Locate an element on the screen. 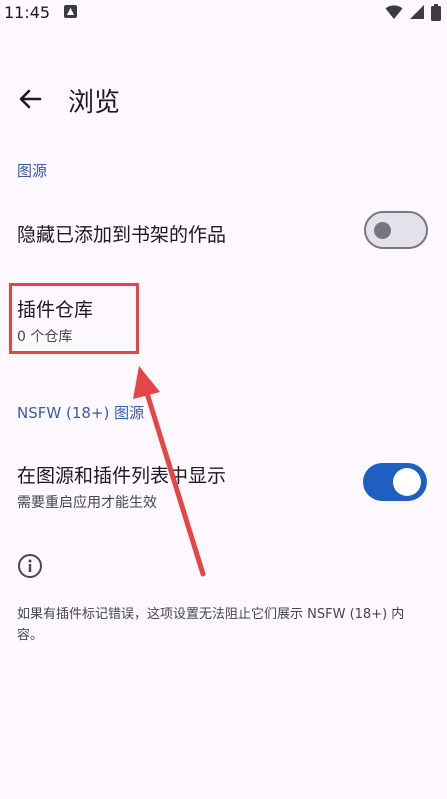 The image size is (447, 799). section-header-sources: 图源 is located at coordinates (32, 171).